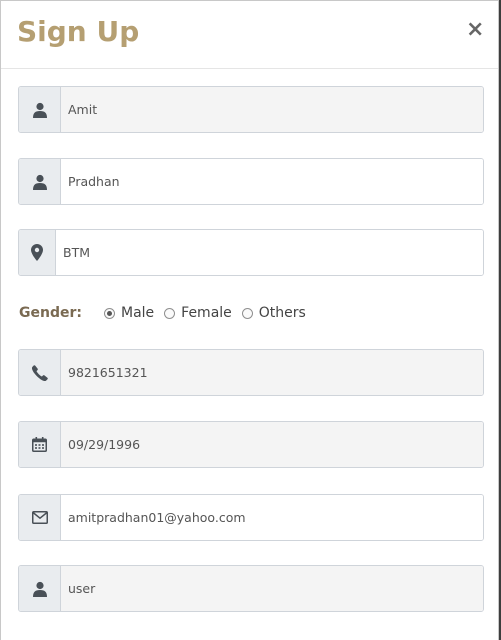 This screenshot has width=501, height=640. What do you see at coordinates (272, 109) in the screenshot?
I see `first-name-input` at bounding box center [272, 109].